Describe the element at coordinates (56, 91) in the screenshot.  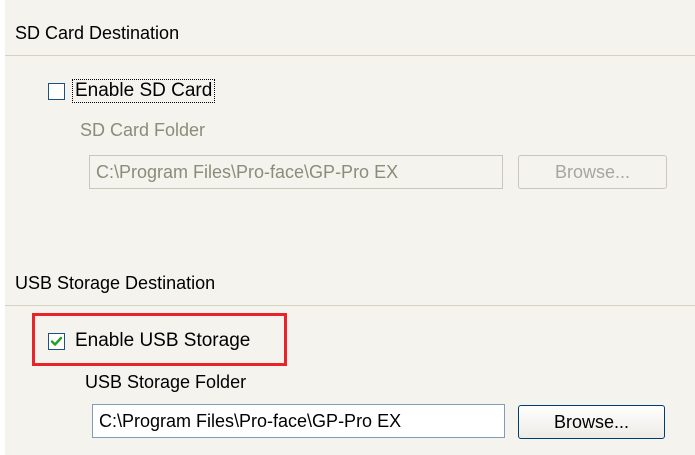
I see `enable-sd-card-checkbox` at that location.